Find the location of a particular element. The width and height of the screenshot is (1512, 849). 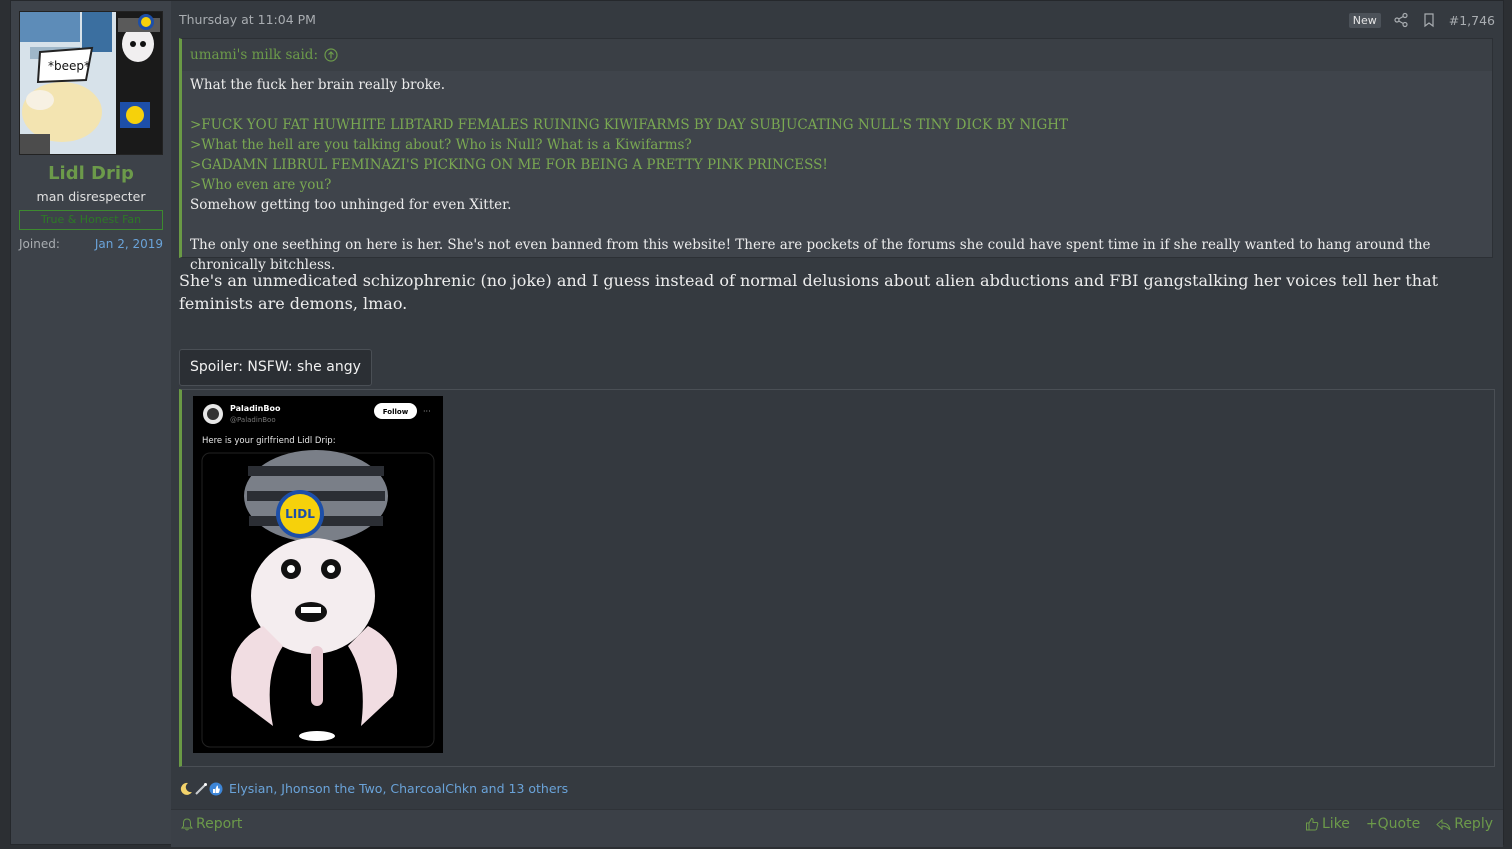

bell-icon is located at coordinates (187, 823).